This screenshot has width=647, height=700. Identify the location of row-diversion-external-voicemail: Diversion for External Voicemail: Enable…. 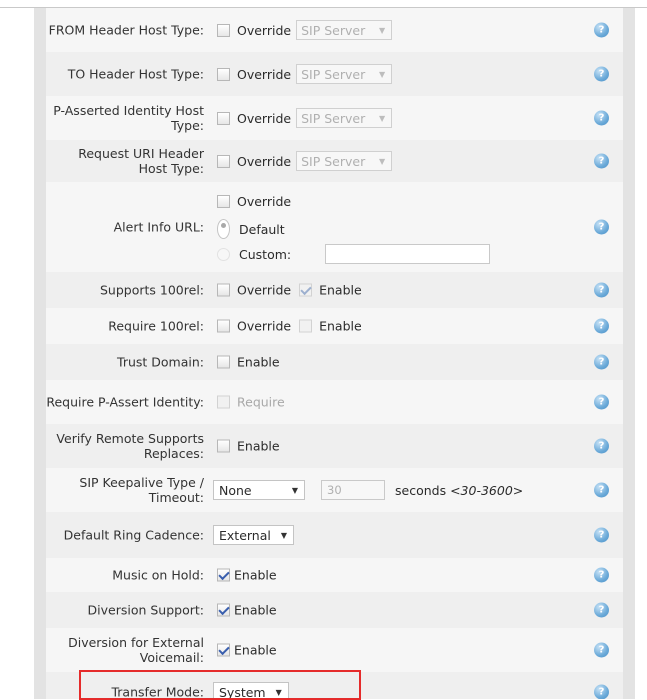
(334, 650).